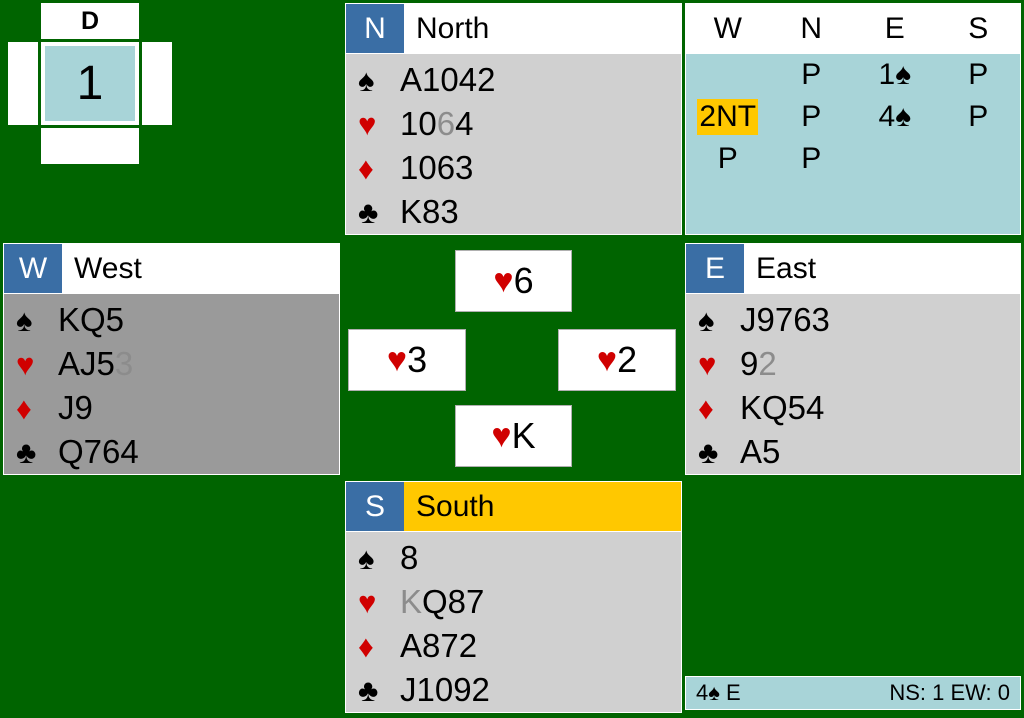 The width and height of the screenshot is (1024, 718). I want to click on hand-cards-east: ♠ J9763 ♥ 92 ♦ KQ54 ♣ A5, so click(853, 384).